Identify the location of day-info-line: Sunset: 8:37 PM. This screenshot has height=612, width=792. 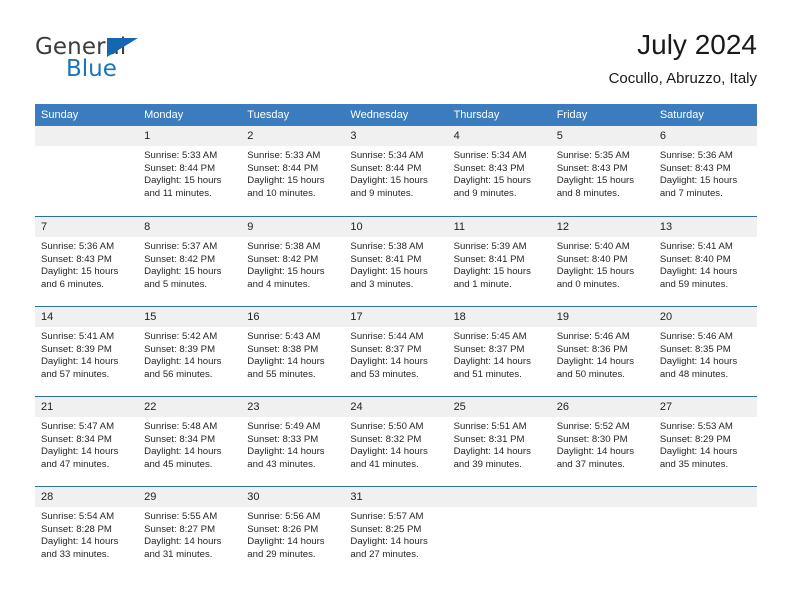
(386, 349).